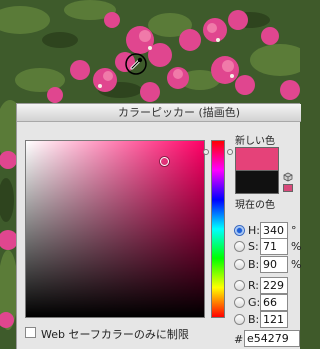 The image size is (320, 349). Describe the element at coordinates (206, 152) in the screenshot. I see `hue-slider-marker-left` at that location.